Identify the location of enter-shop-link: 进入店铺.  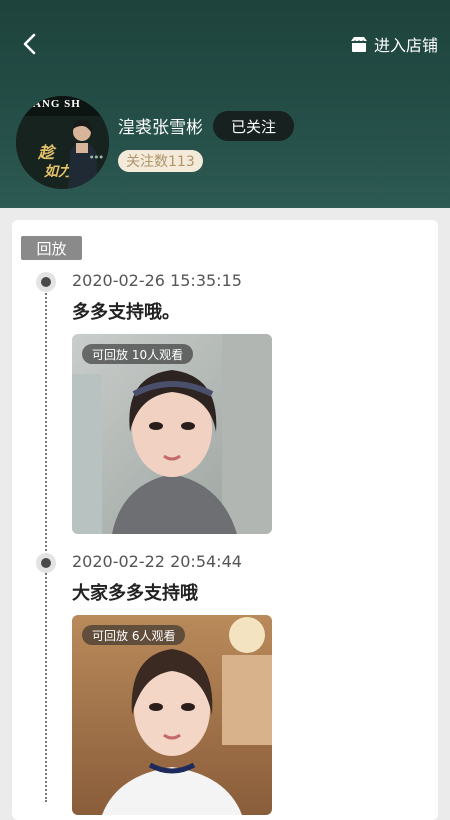
(394, 44).